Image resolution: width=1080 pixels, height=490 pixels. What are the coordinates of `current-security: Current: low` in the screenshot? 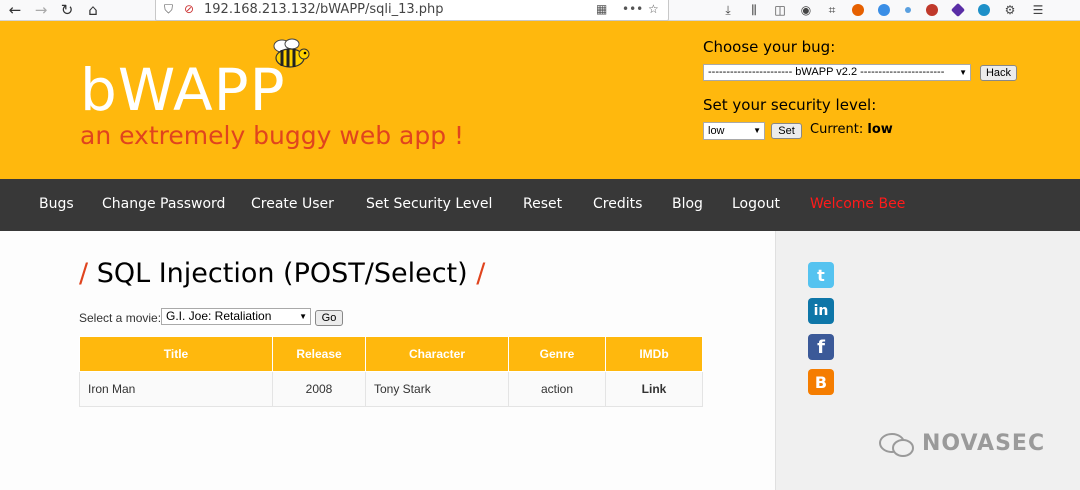 It's located at (851, 129).